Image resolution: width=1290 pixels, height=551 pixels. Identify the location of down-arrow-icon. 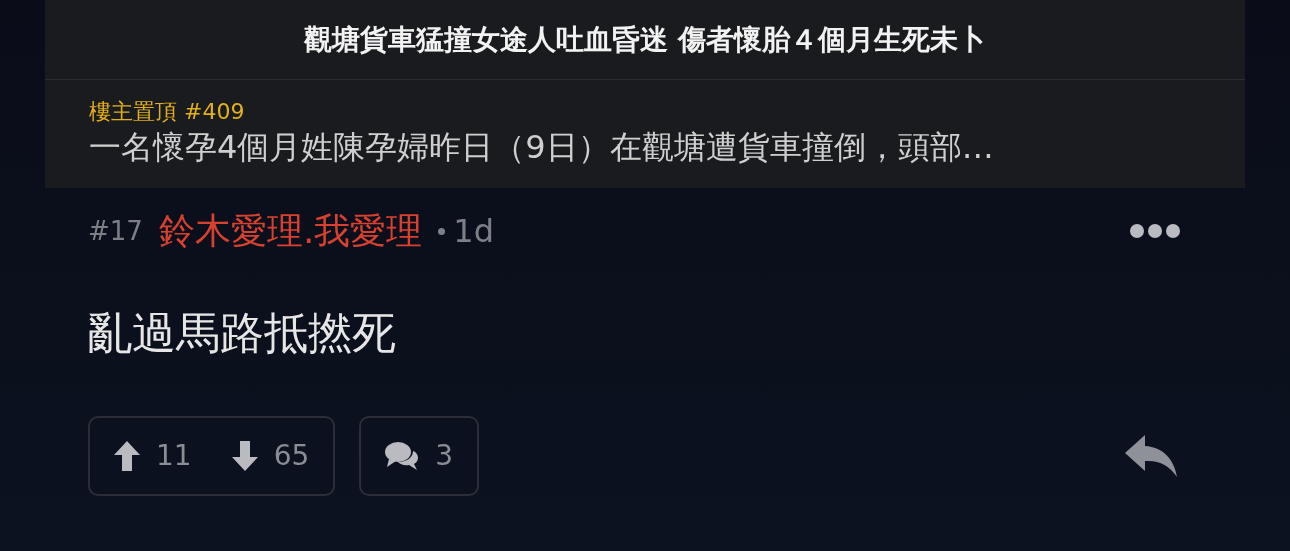
(244, 456).